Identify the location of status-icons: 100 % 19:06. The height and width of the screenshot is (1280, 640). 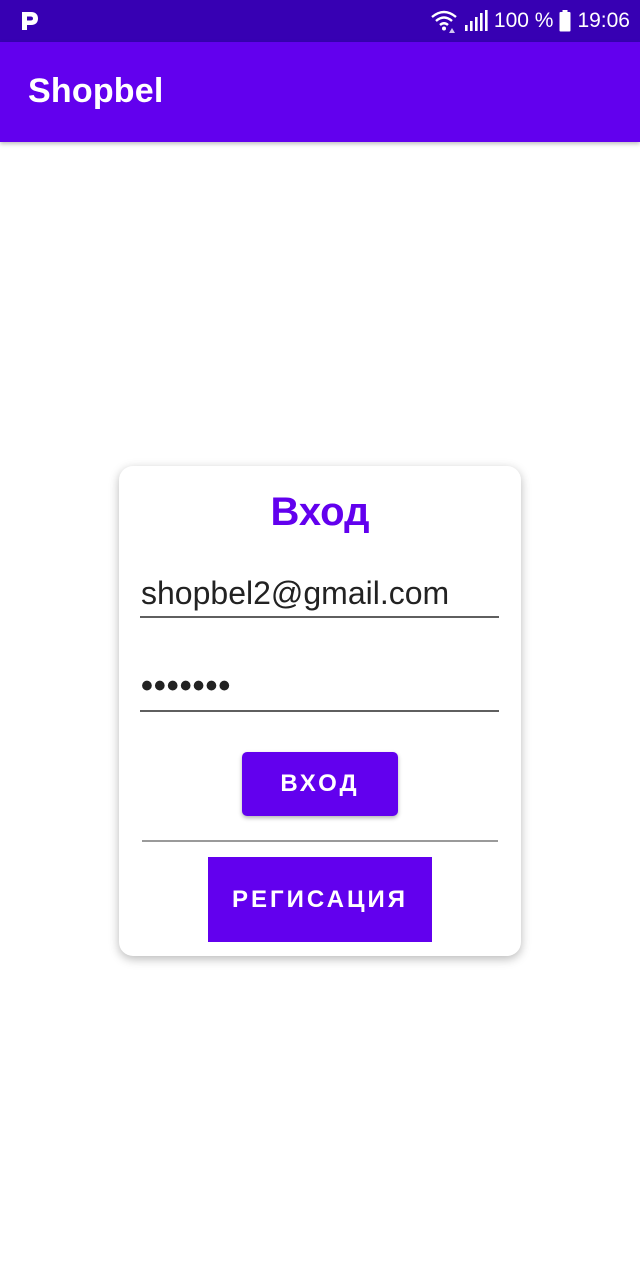
(530, 21).